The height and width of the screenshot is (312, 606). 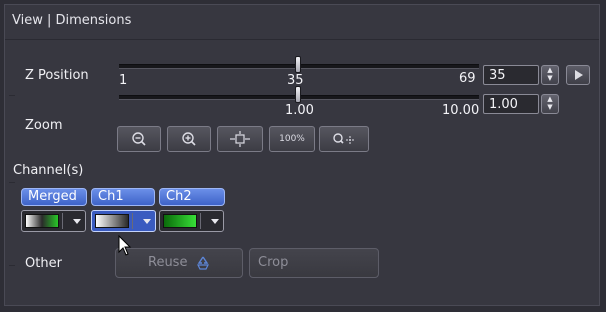 I want to click on zoom-min-label: 1.00, so click(x=299, y=110).